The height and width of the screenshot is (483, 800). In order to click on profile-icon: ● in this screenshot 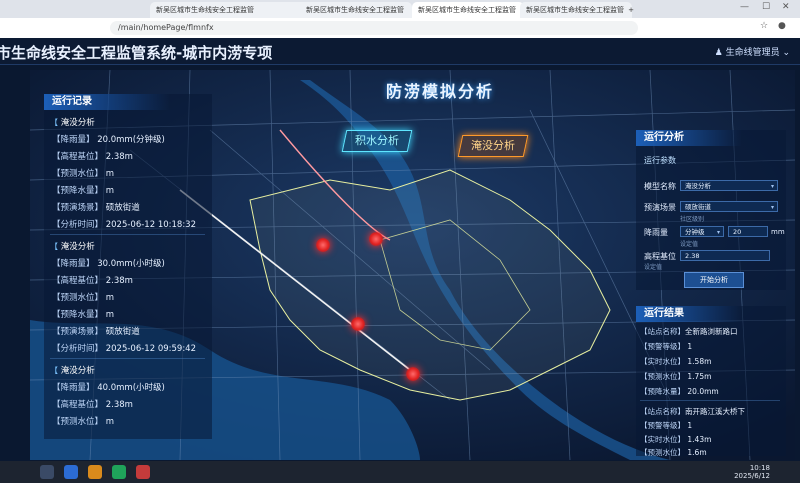, I will do `click(782, 26)`.